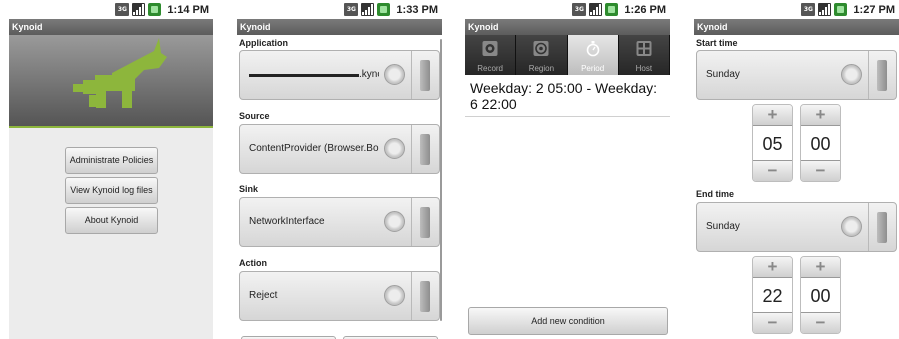  I want to click on logo-banner, so click(111, 81).